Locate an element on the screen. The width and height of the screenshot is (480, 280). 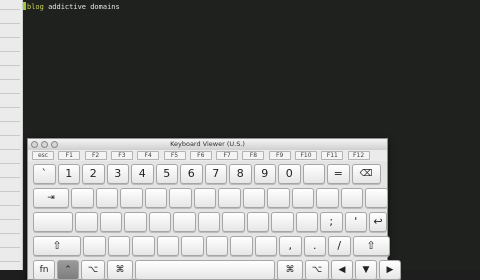
key-5: 5 is located at coordinates (166, 174).